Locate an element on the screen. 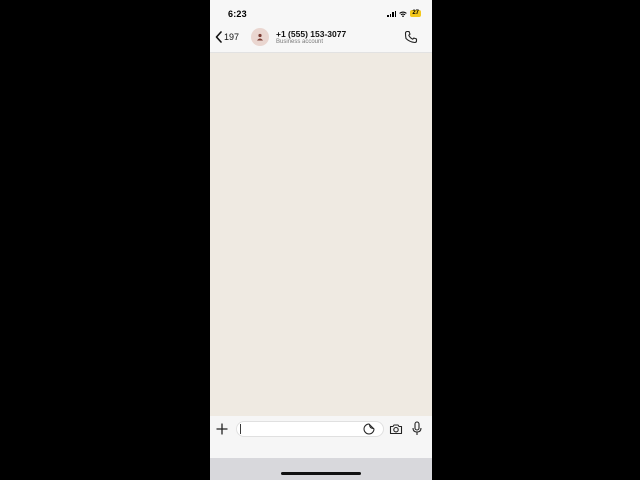 This screenshot has width=640, height=480. keyboard-edge is located at coordinates (321, 469).